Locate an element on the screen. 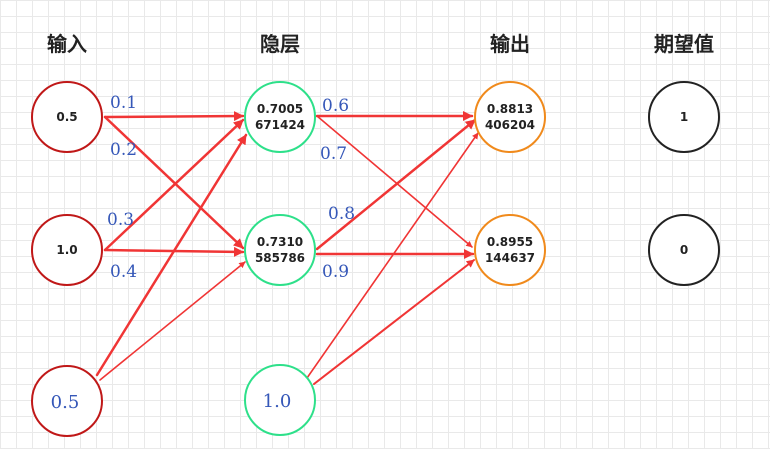  svg-text: 144637 is located at coordinates (510, 258).